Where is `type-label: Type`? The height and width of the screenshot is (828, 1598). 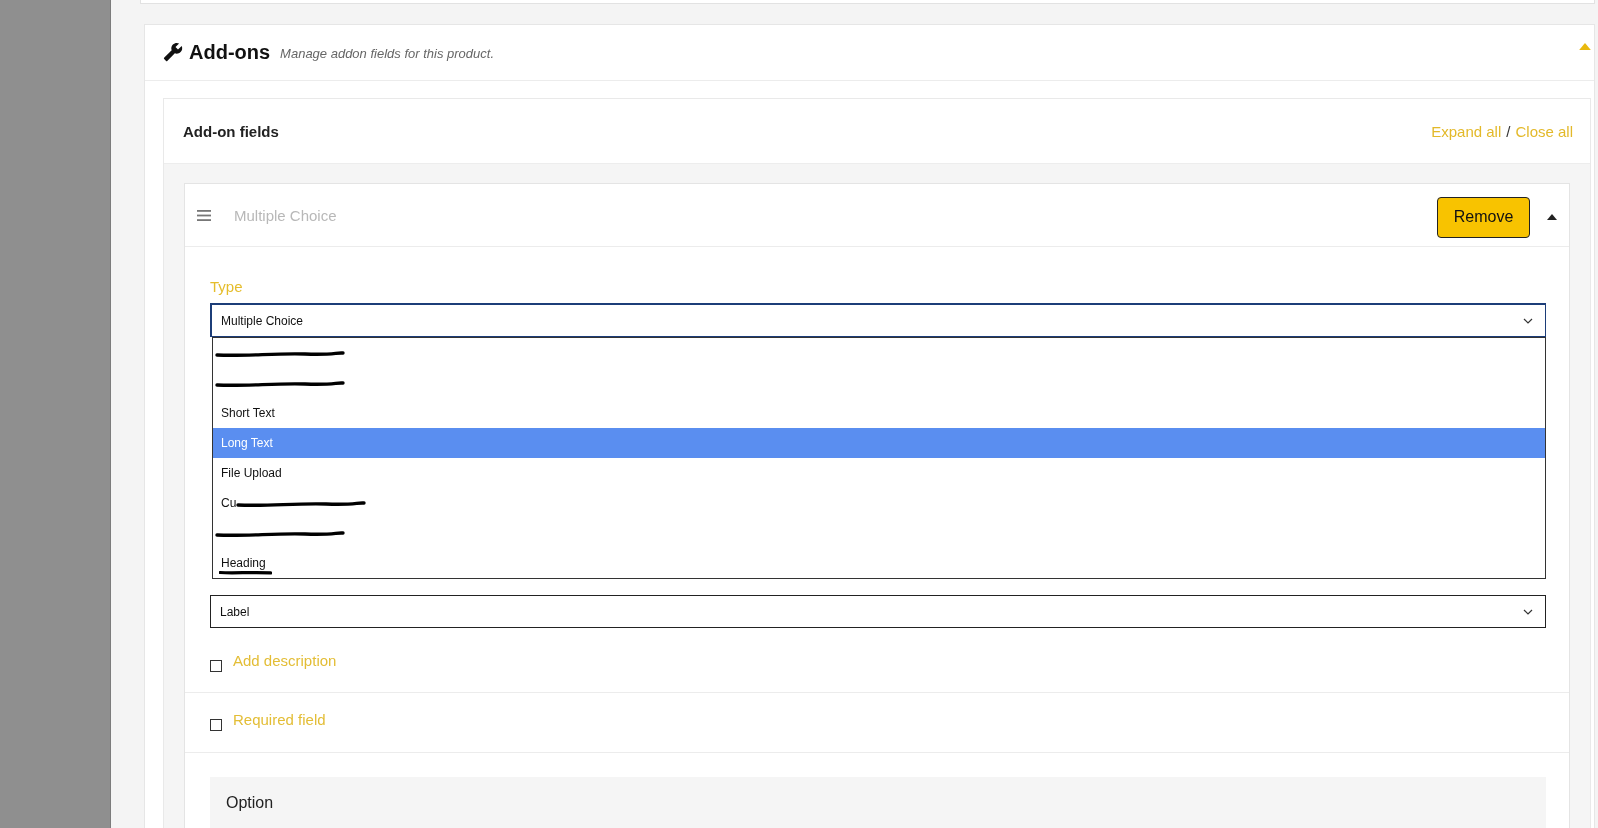 type-label: Type is located at coordinates (226, 286).